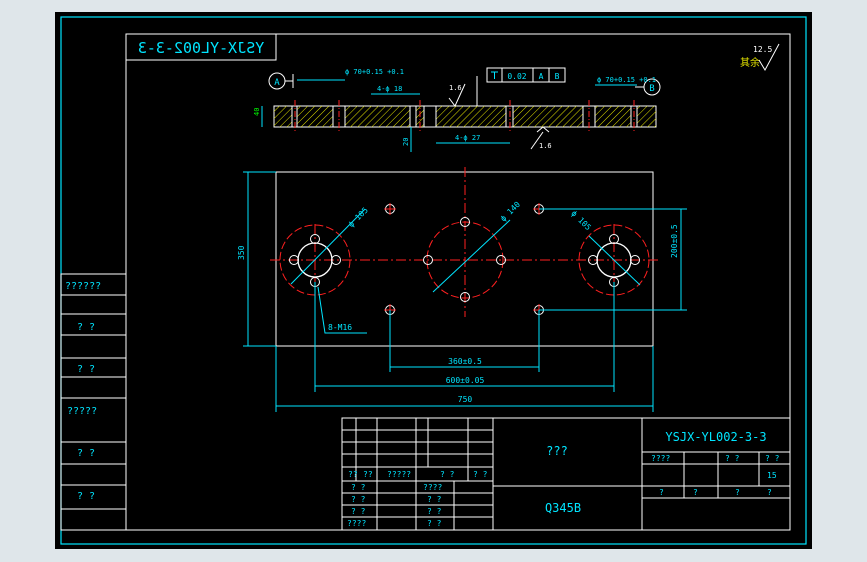 This screenshot has height=562, width=867. Describe the element at coordinates (541, 76) in the screenshot. I see `tolerance-datum-a: A` at that location.